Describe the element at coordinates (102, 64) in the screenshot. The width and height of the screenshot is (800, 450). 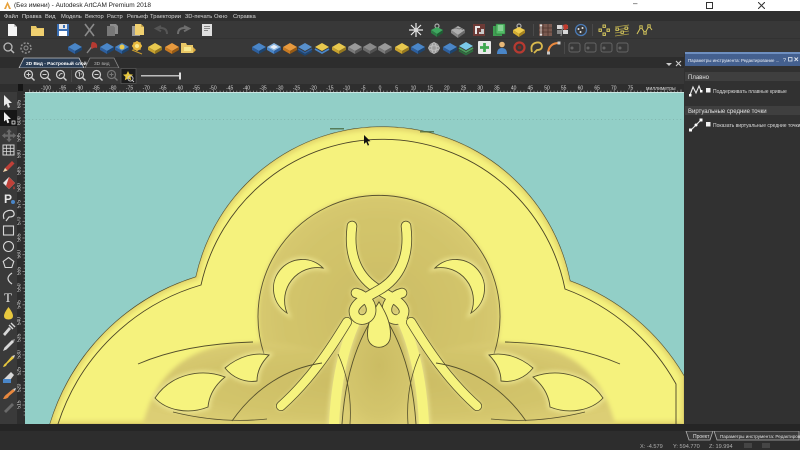
I see `svg-text: 3D вид` at that location.